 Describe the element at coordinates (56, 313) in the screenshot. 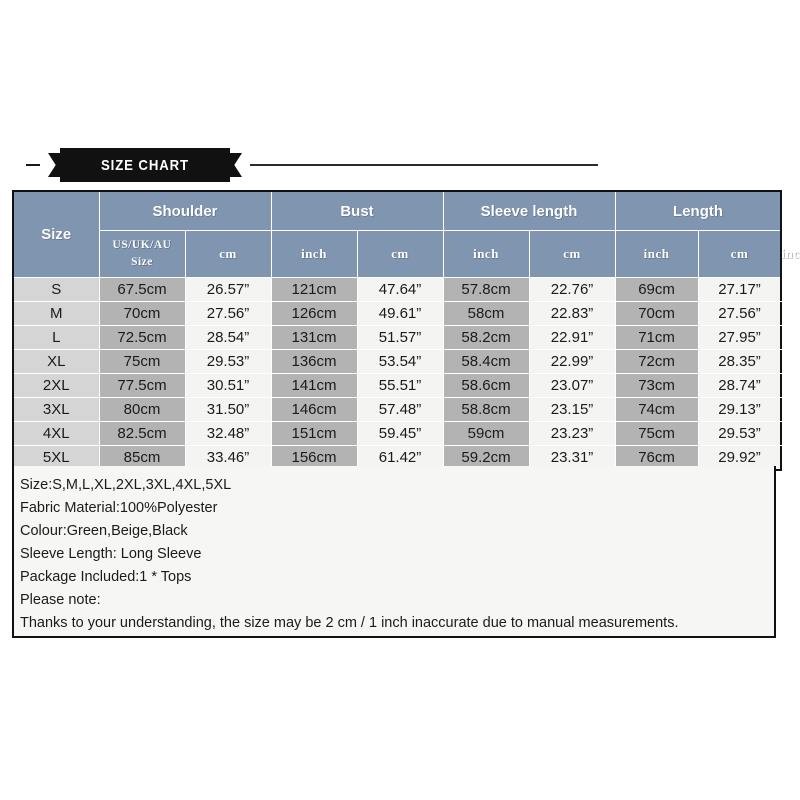

I see `cell-size: M` at that location.